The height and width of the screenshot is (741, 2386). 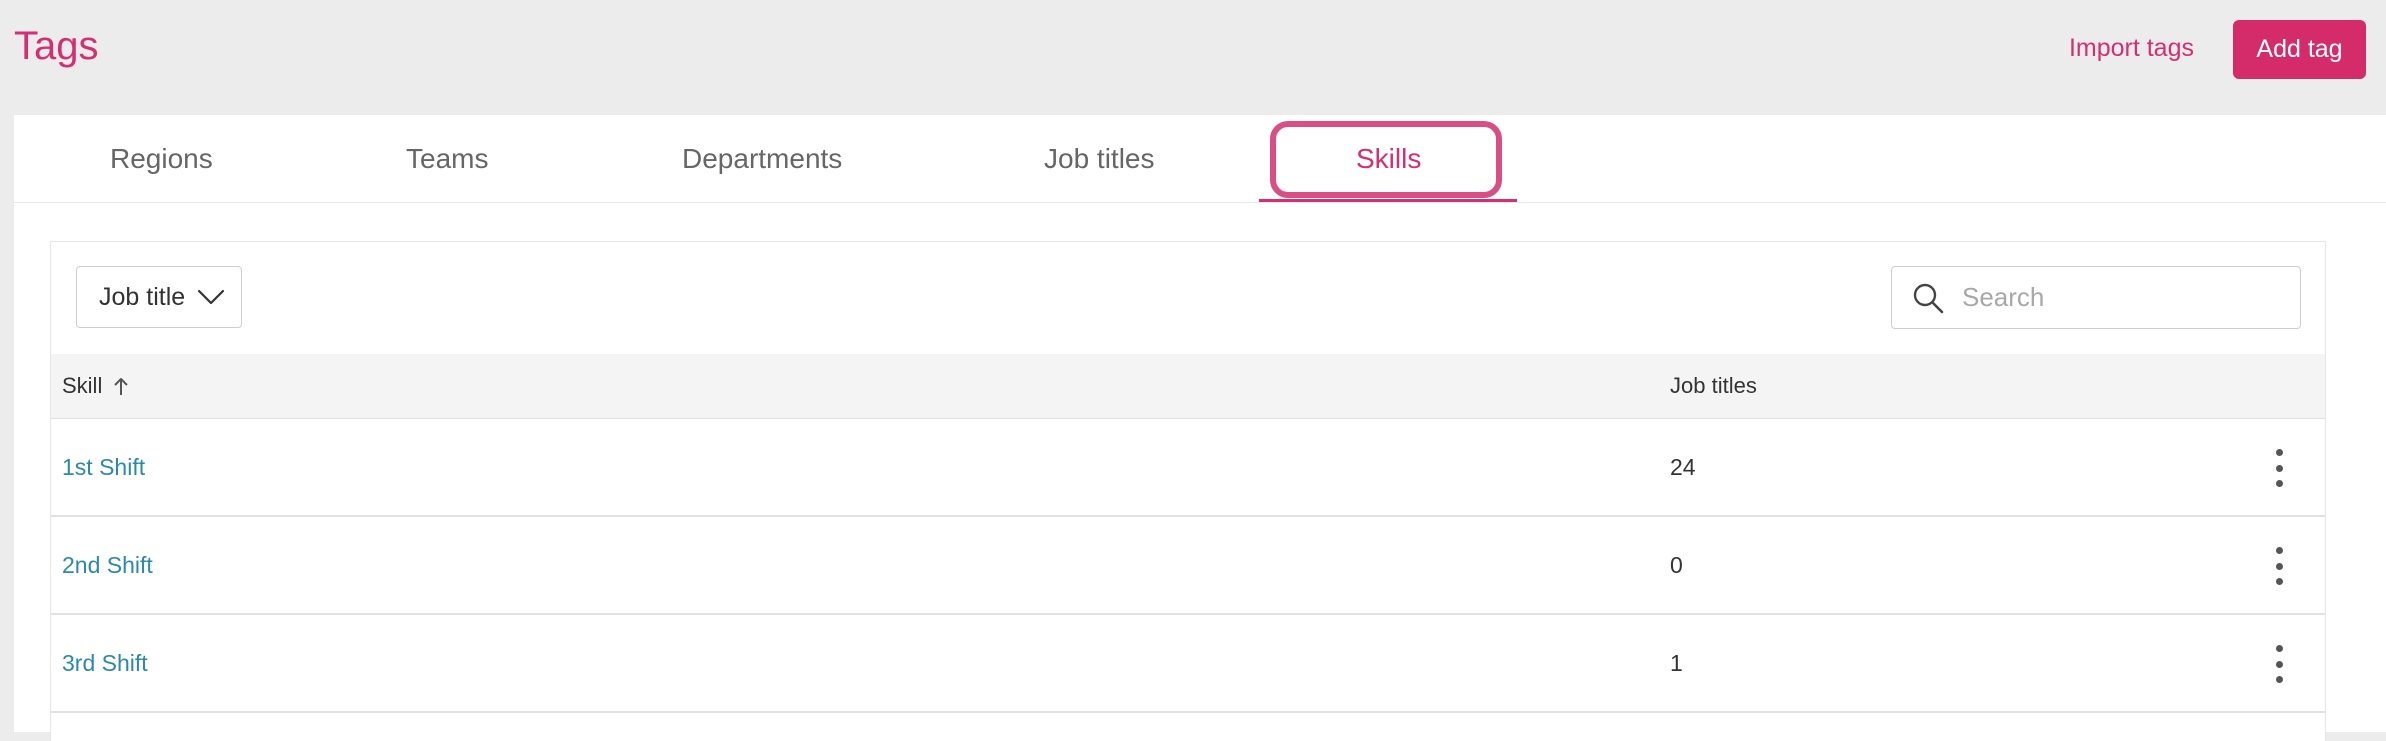 What do you see at coordinates (107, 565) in the screenshot?
I see `skill-link: 2nd Shift` at bounding box center [107, 565].